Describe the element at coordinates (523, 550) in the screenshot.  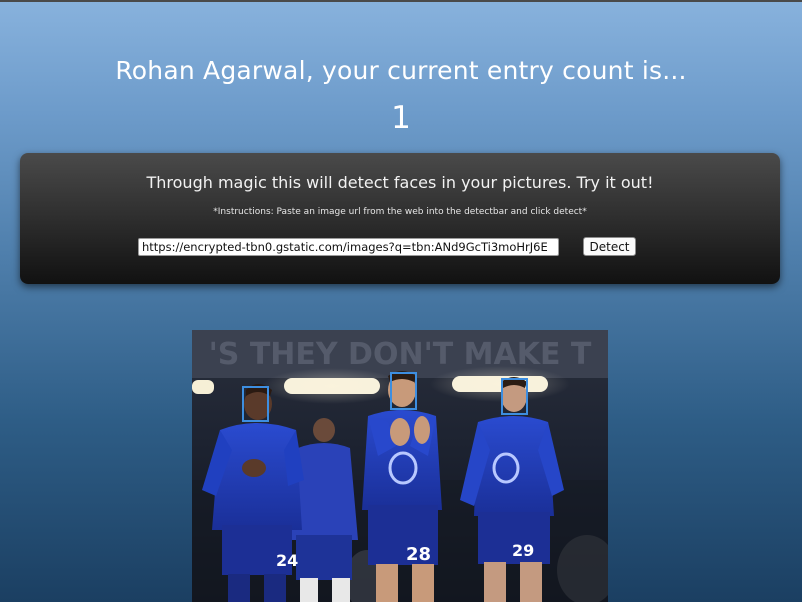
I see `player-number-29: 29` at that location.